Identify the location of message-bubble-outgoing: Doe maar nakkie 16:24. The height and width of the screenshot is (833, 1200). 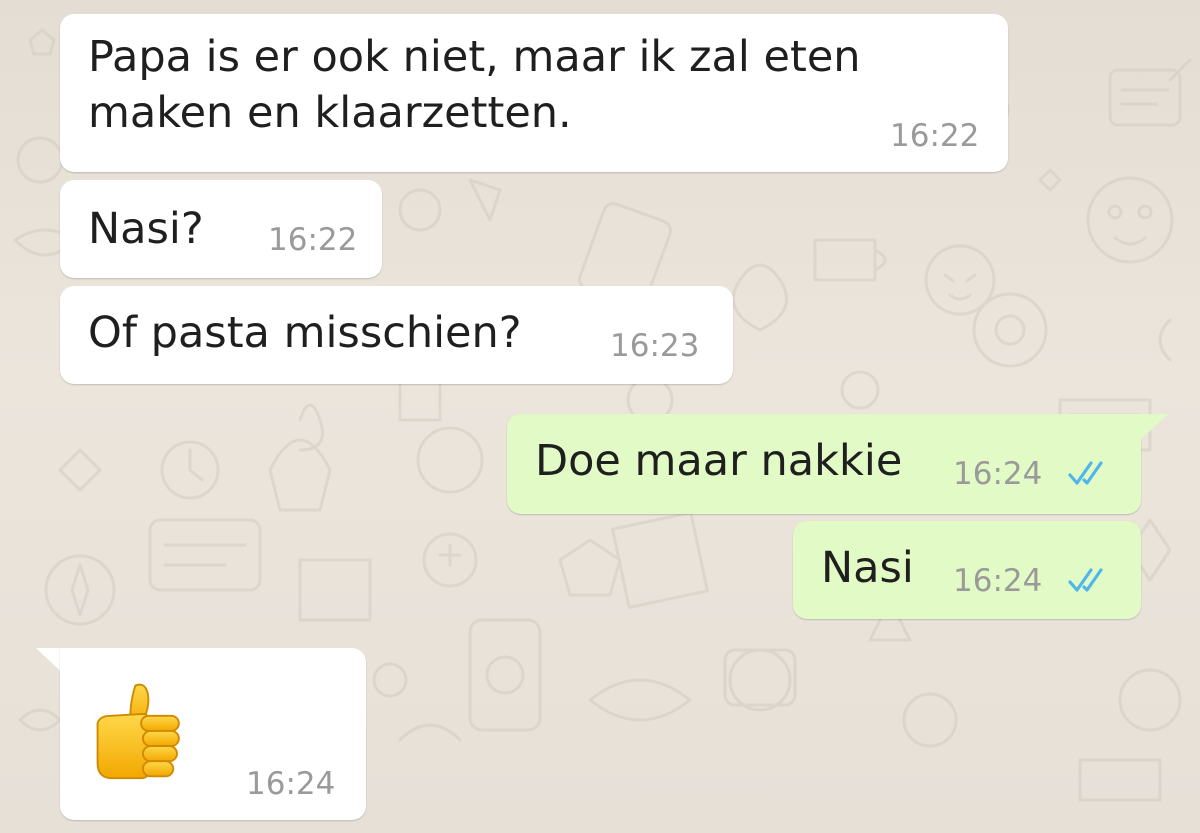
(824, 464).